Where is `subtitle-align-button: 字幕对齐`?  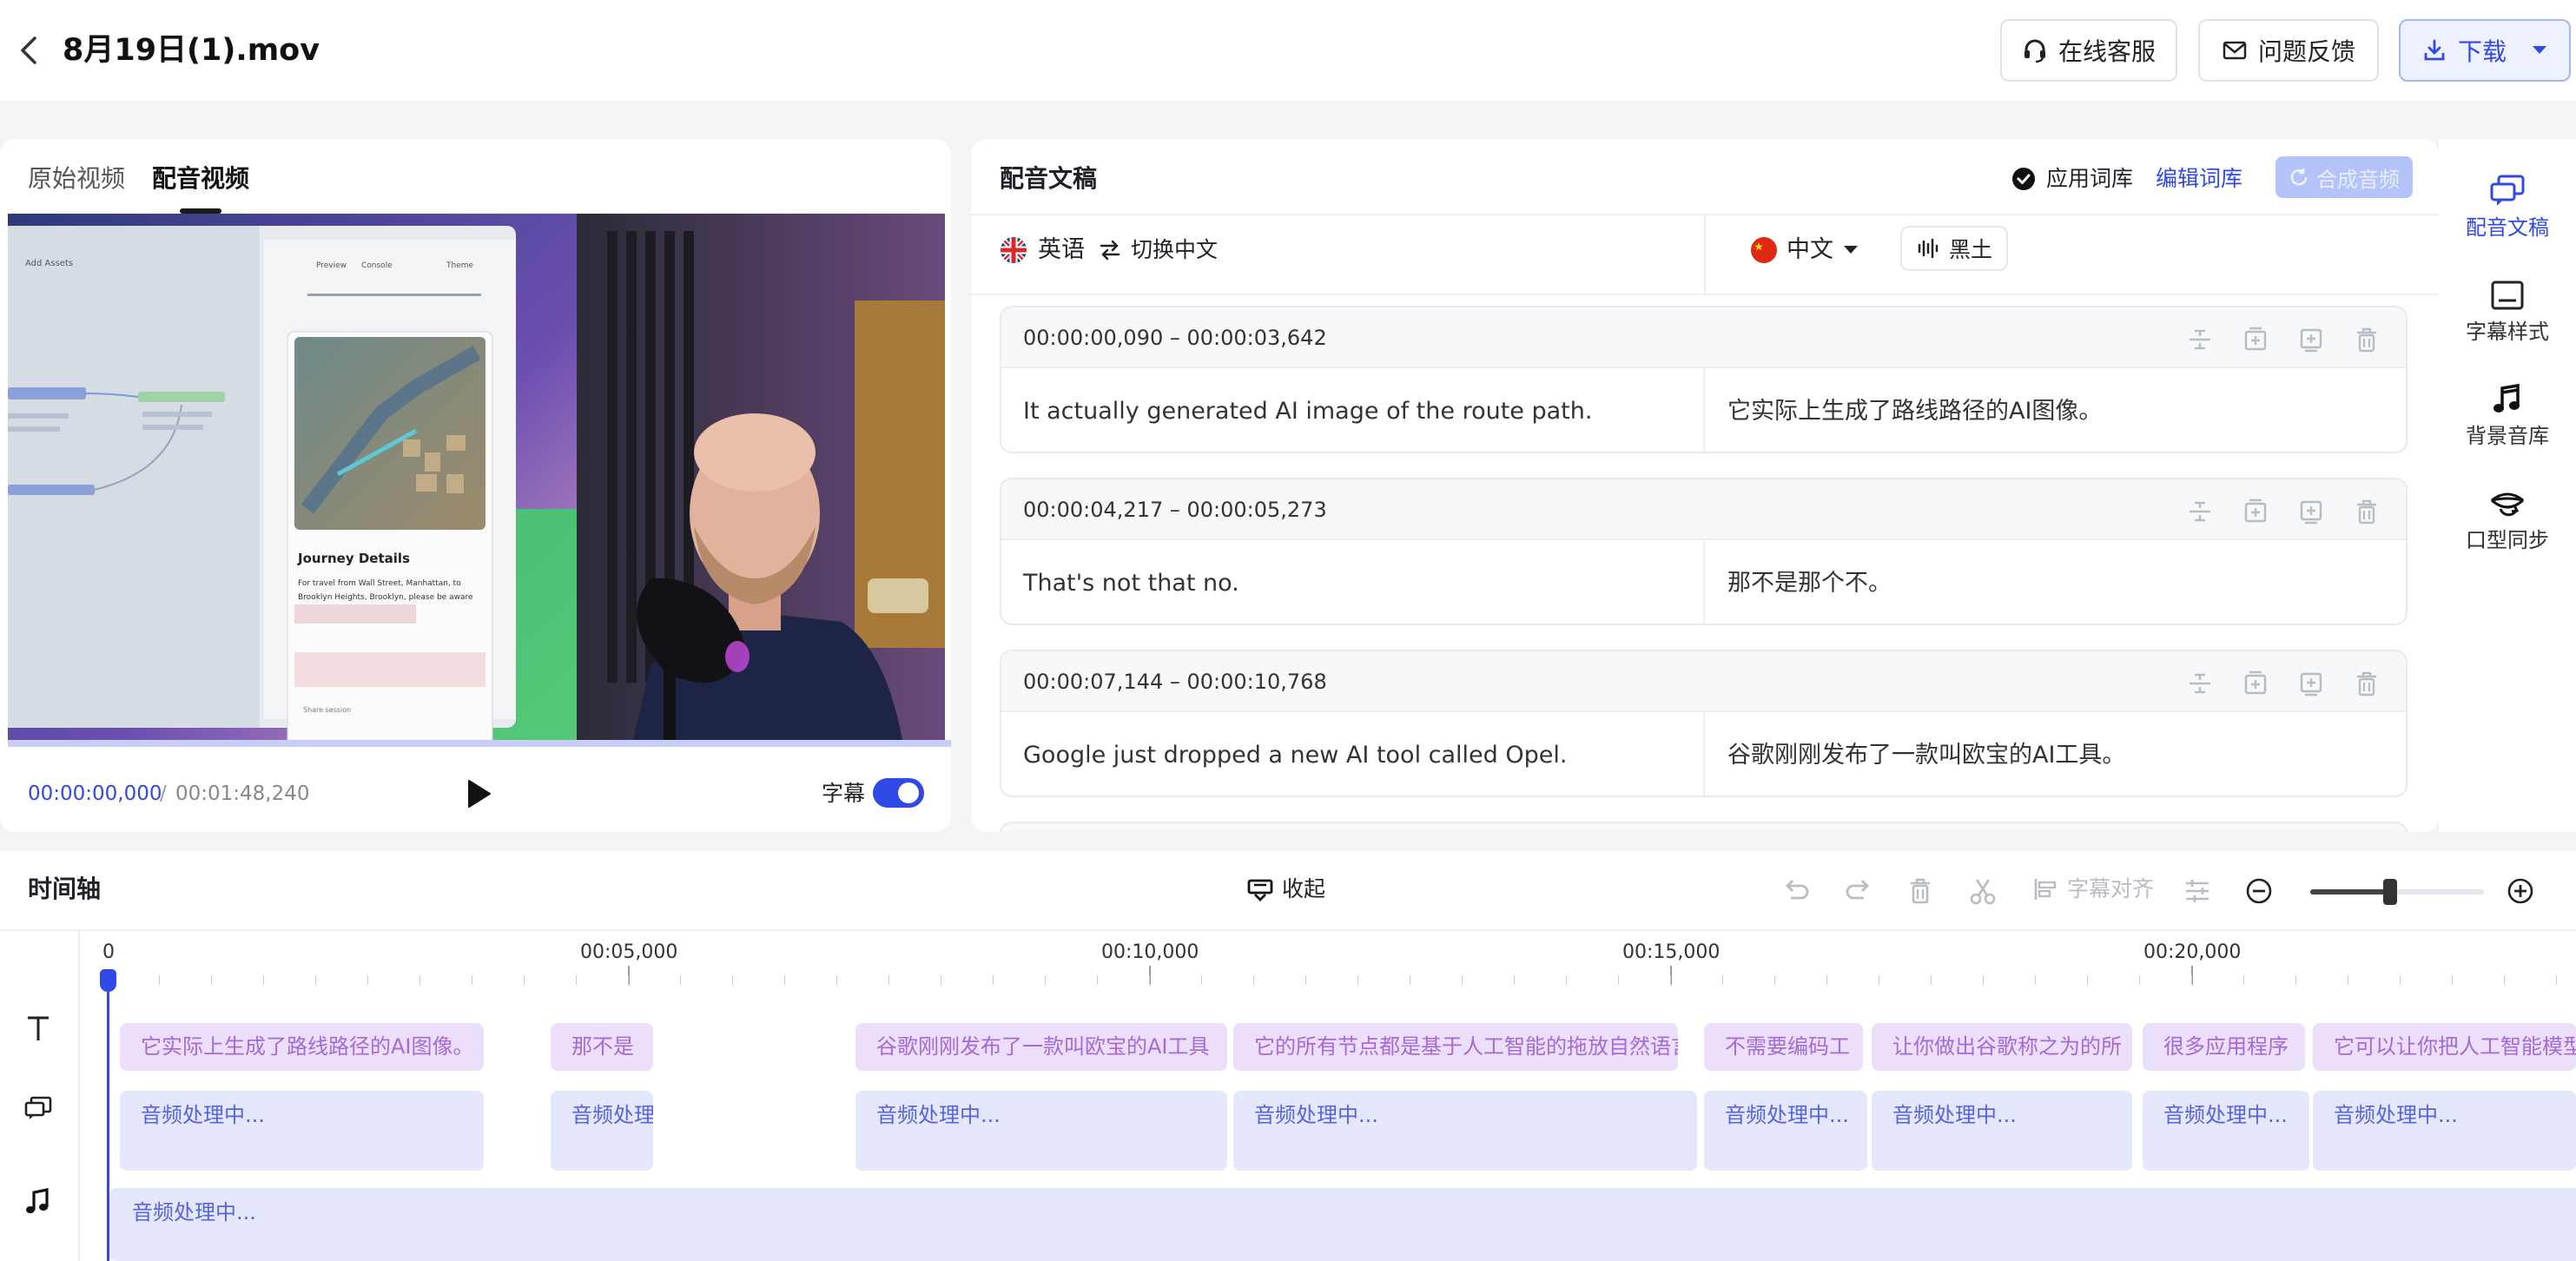
subtitle-align-button: 字幕对齐 is located at coordinates (2093, 889).